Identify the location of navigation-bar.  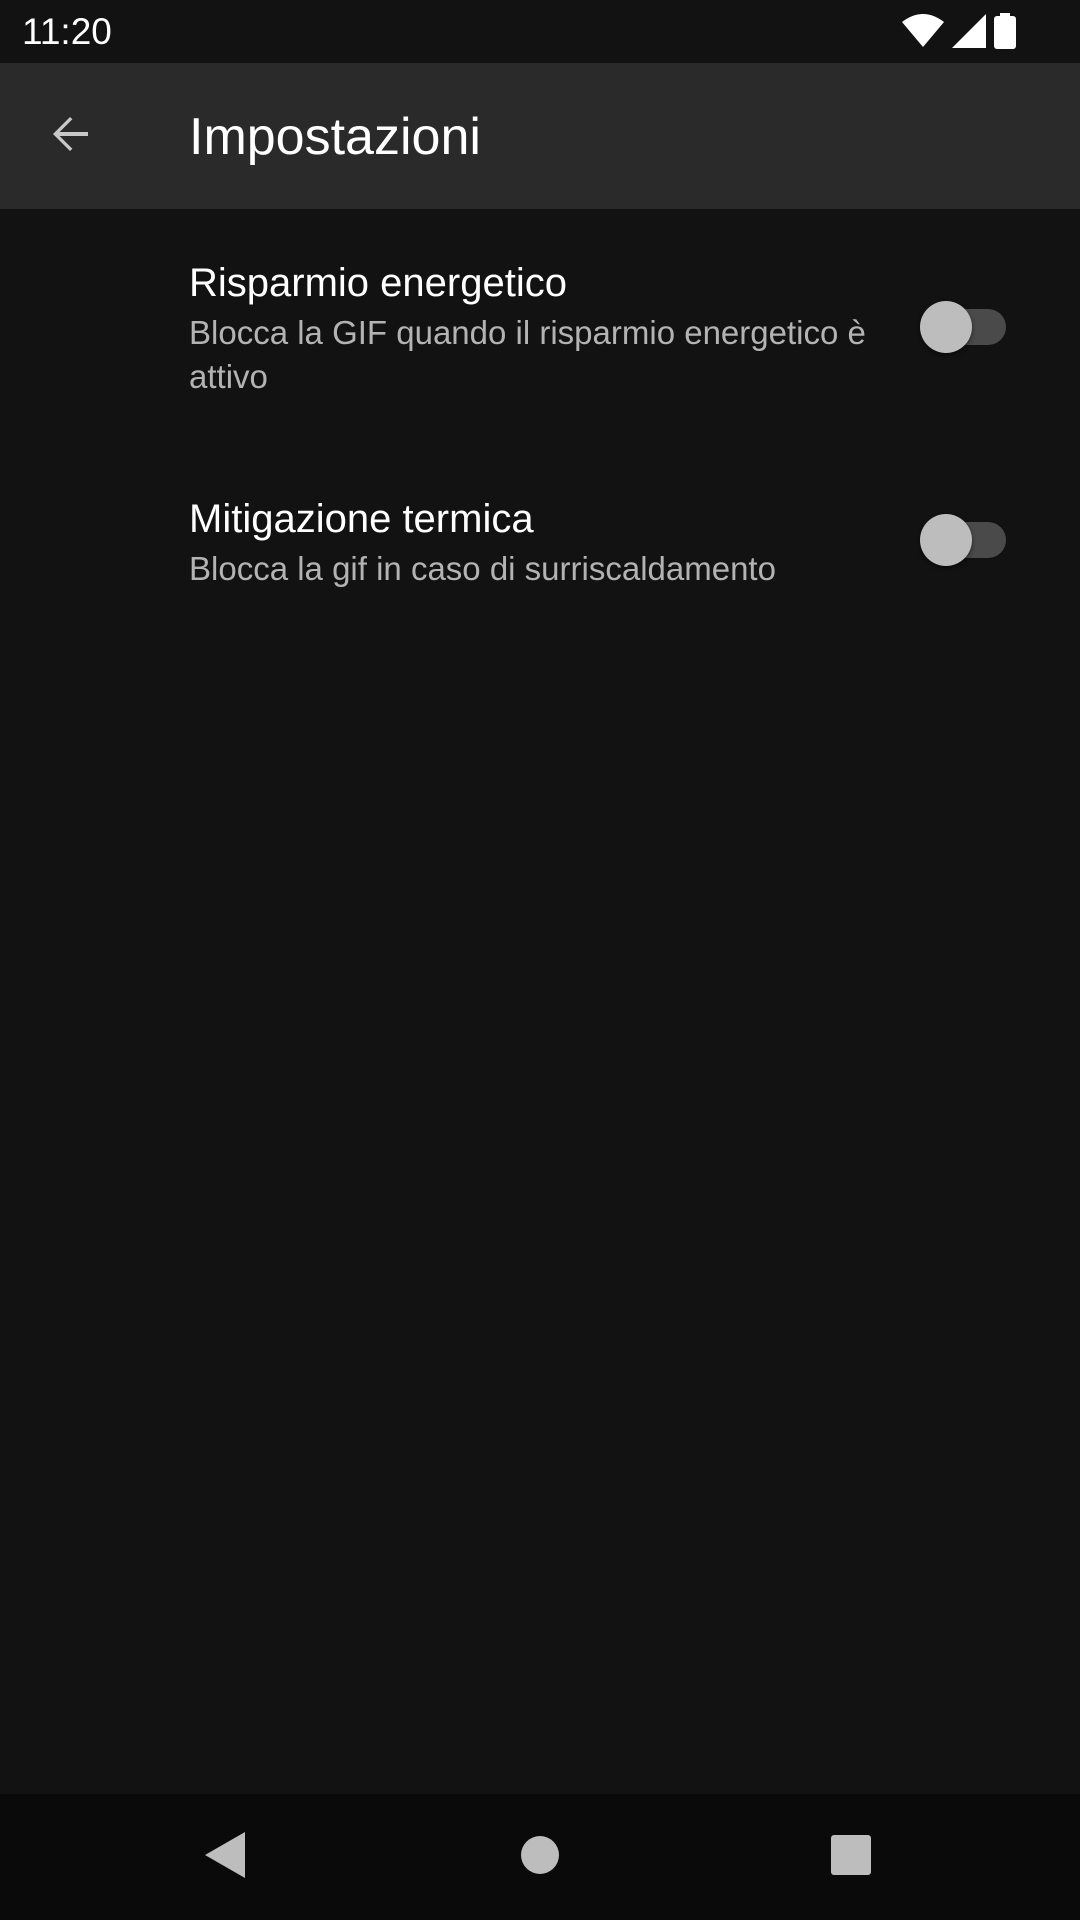
(540, 1857).